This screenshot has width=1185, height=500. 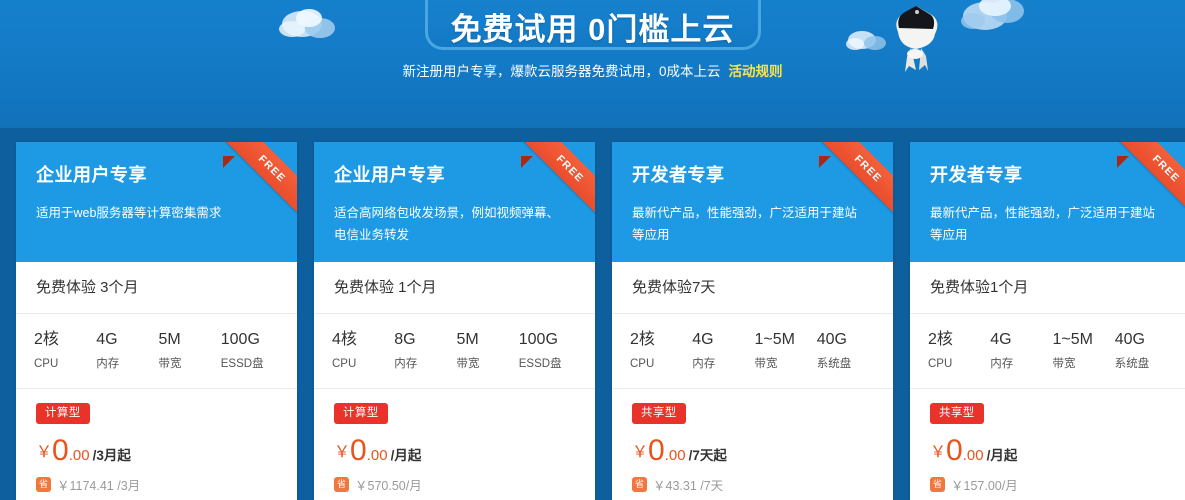 What do you see at coordinates (454, 484) in the screenshot?
I see `original-price-row: 省 ￥570.50/月` at bounding box center [454, 484].